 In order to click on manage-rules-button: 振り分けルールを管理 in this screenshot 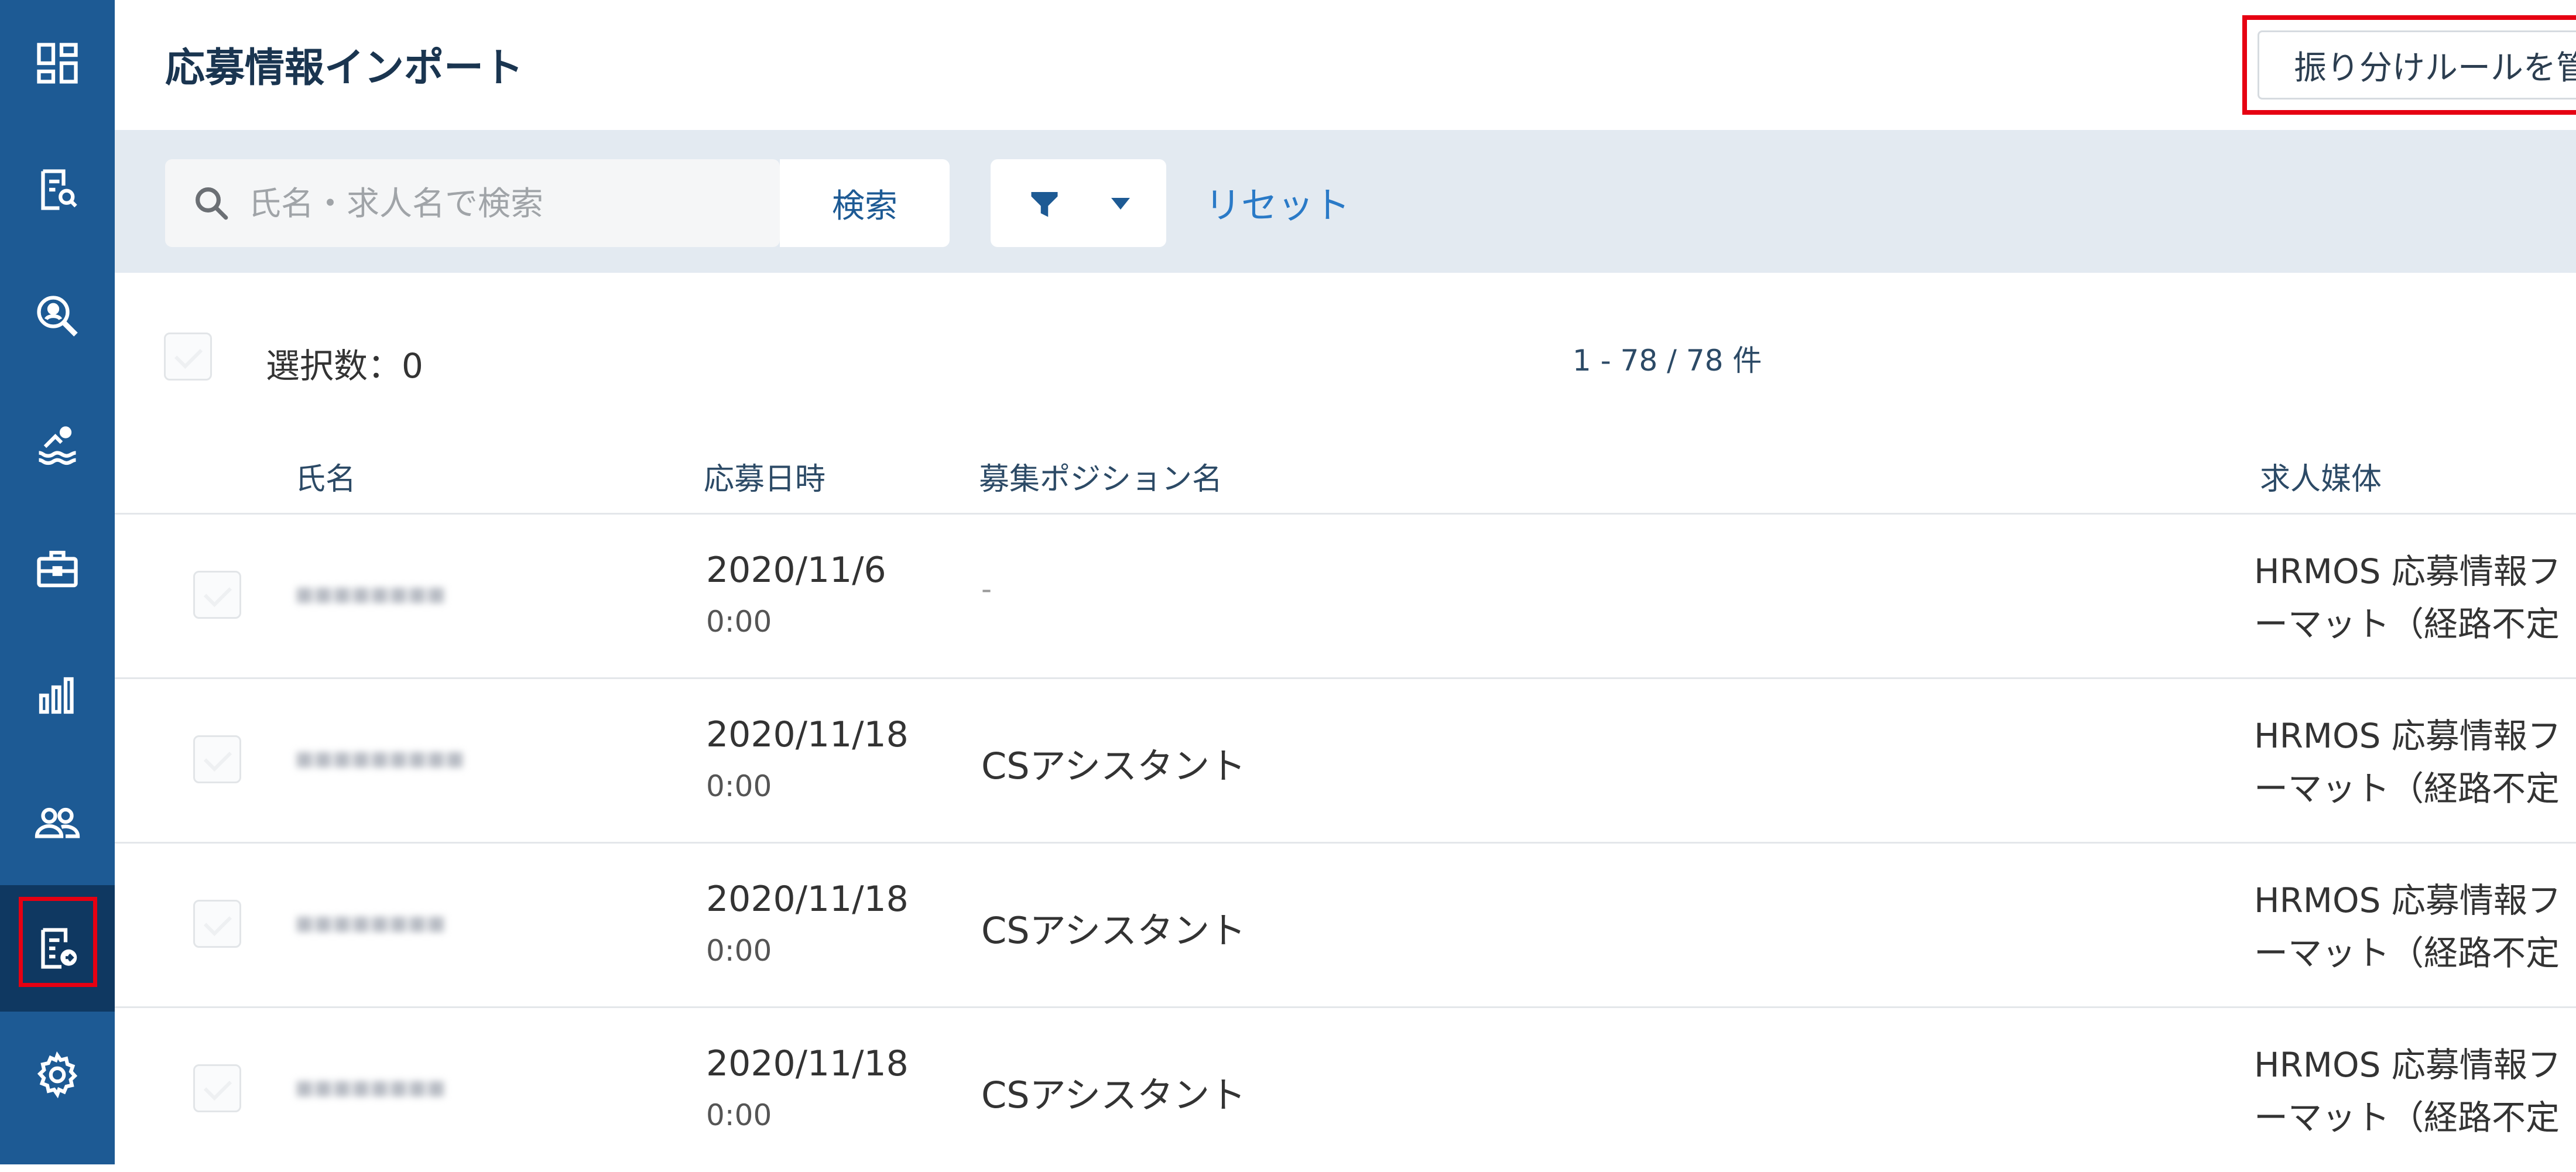, I will do `click(2417, 65)`.